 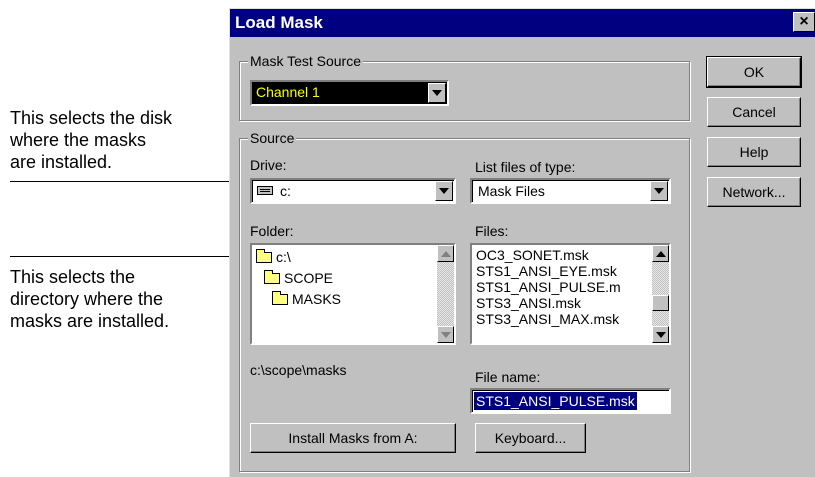 What do you see at coordinates (349, 93) in the screenshot?
I see `mask-test-source-select: Channel 1` at bounding box center [349, 93].